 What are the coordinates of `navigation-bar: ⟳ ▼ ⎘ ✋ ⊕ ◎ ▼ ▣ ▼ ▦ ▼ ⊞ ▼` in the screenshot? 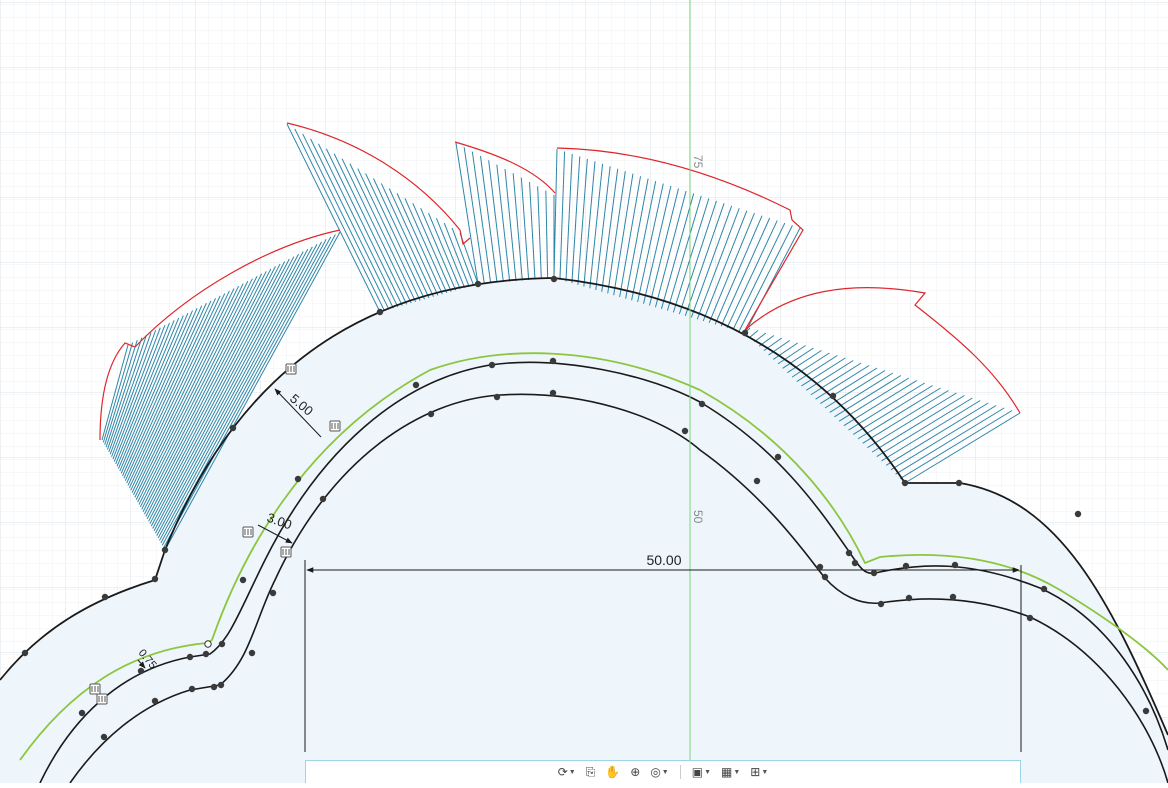 It's located at (663, 771).